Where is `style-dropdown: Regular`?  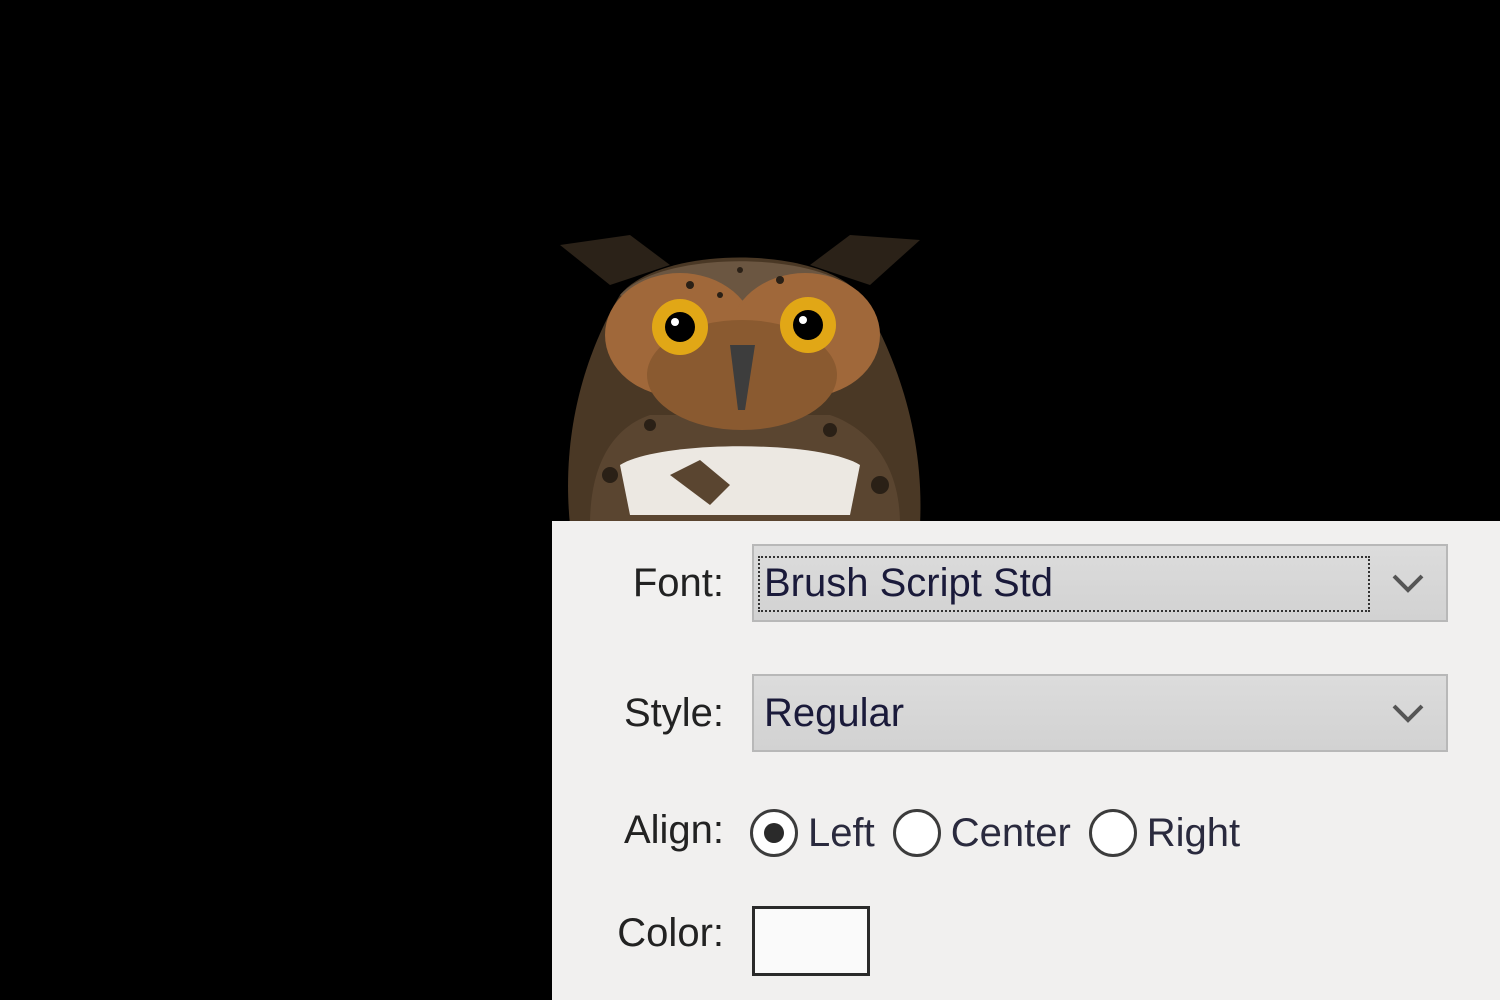
style-dropdown: Regular is located at coordinates (1100, 713).